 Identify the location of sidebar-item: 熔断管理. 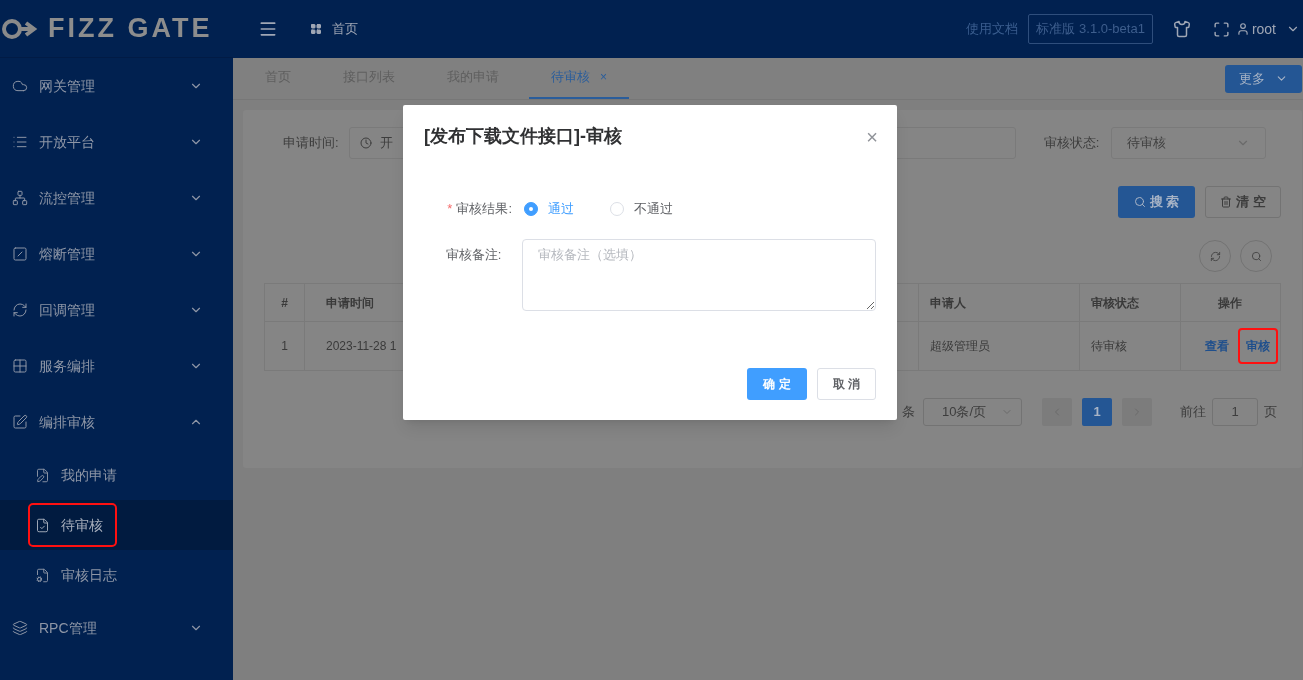
(116, 254).